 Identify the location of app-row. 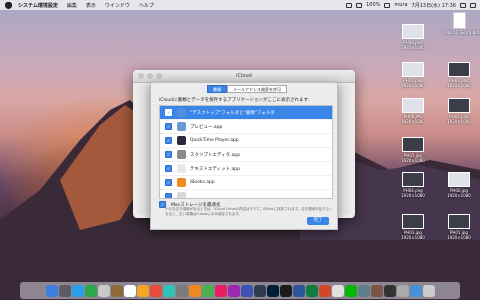
(246, 194).